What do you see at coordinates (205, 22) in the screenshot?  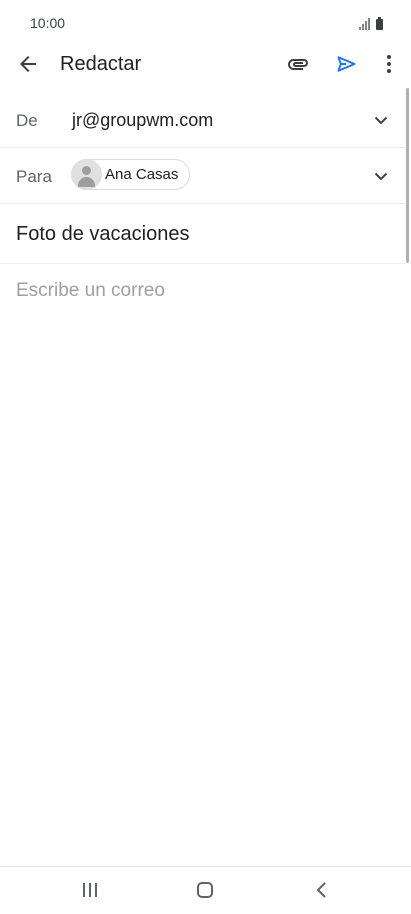 I see `status-bar: 10:00` at bounding box center [205, 22].